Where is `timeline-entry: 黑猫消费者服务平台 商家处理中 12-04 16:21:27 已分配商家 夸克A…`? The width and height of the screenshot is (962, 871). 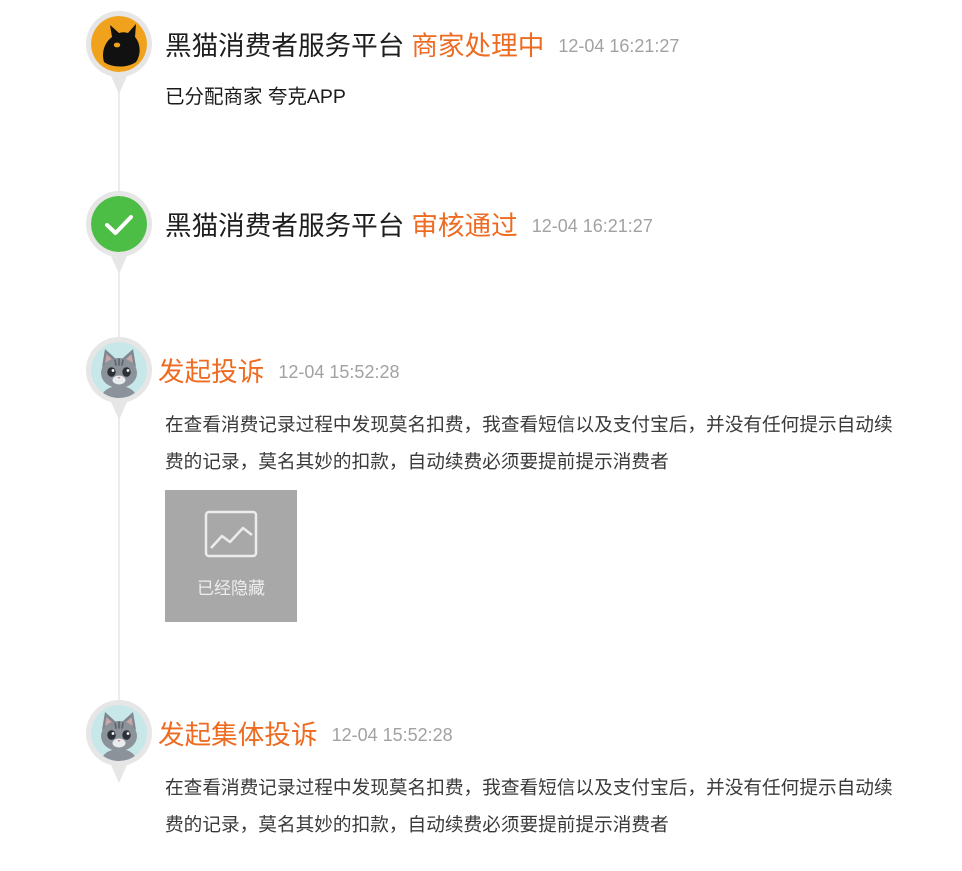
timeline-entry: 黑猫消费者服务平台 商家处理中 12-04 16:21:27 已分配商家 夸克A… is located at coordinates (481, 59).